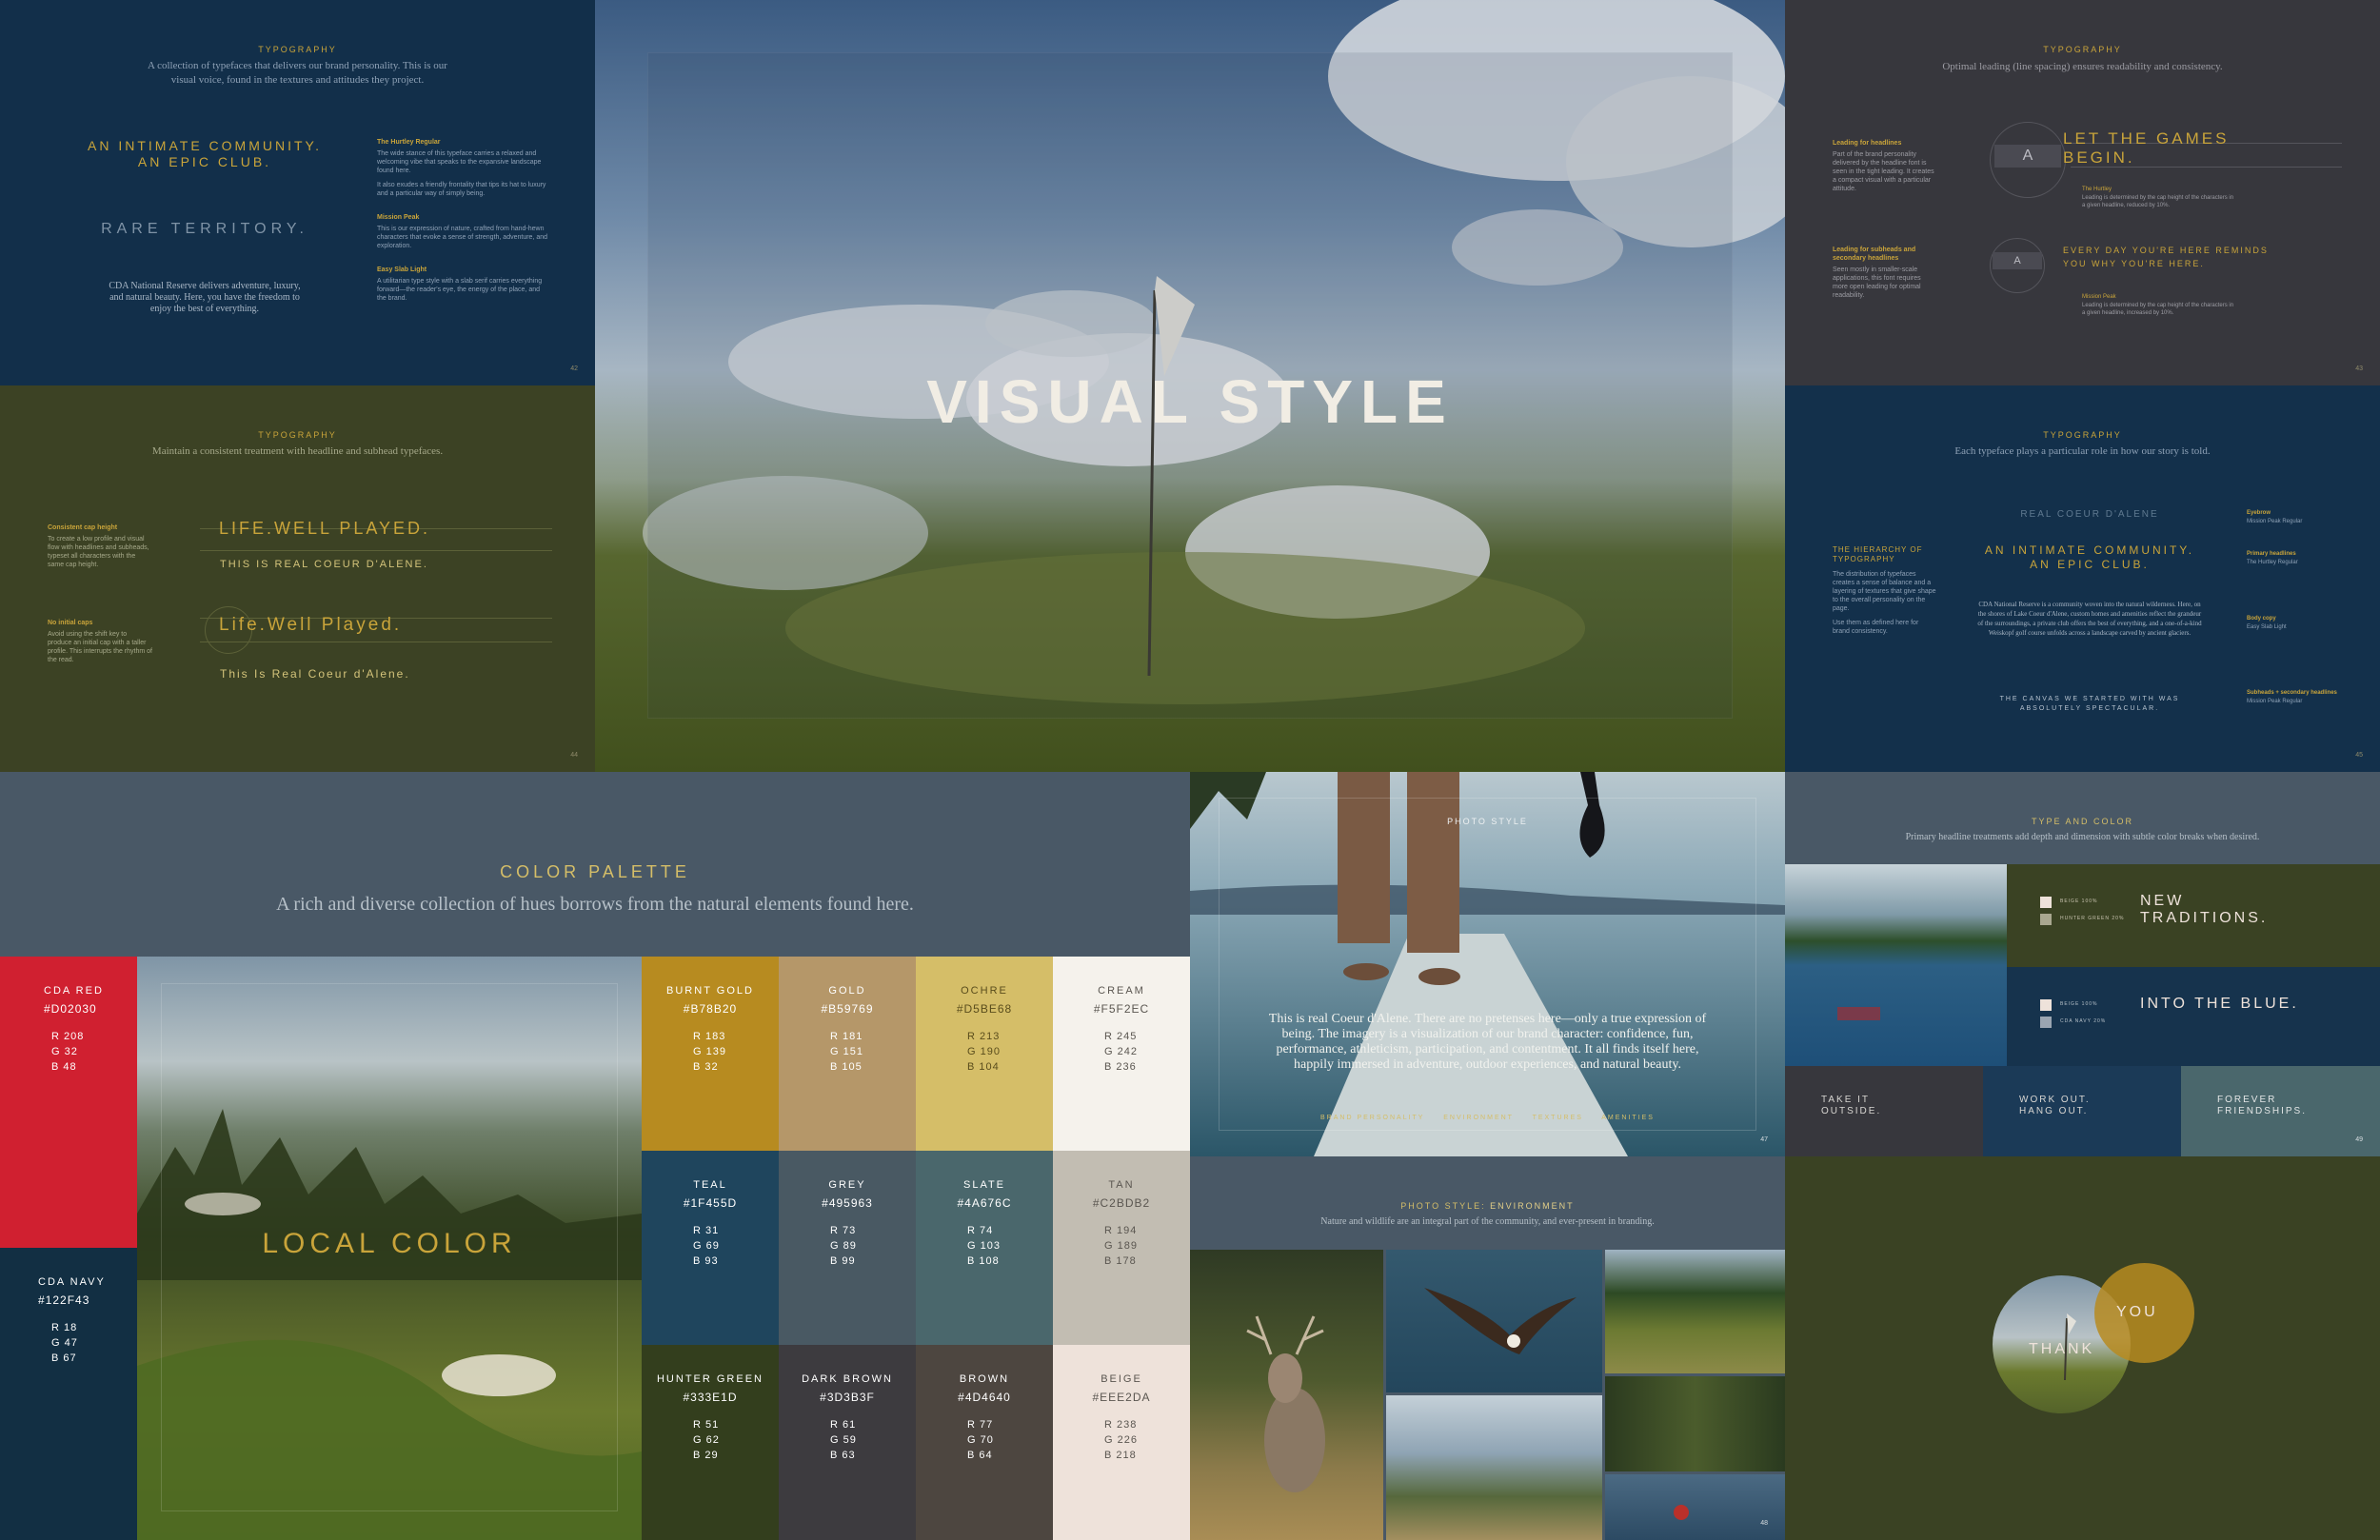 Image resolution: width=2380 pixels, height=1540 pixels. Describe the element at coordinates (315, 674) in the screenshot. I see `sample-subhead-initial: This Is Real Coeur d'Alene.` at that location.